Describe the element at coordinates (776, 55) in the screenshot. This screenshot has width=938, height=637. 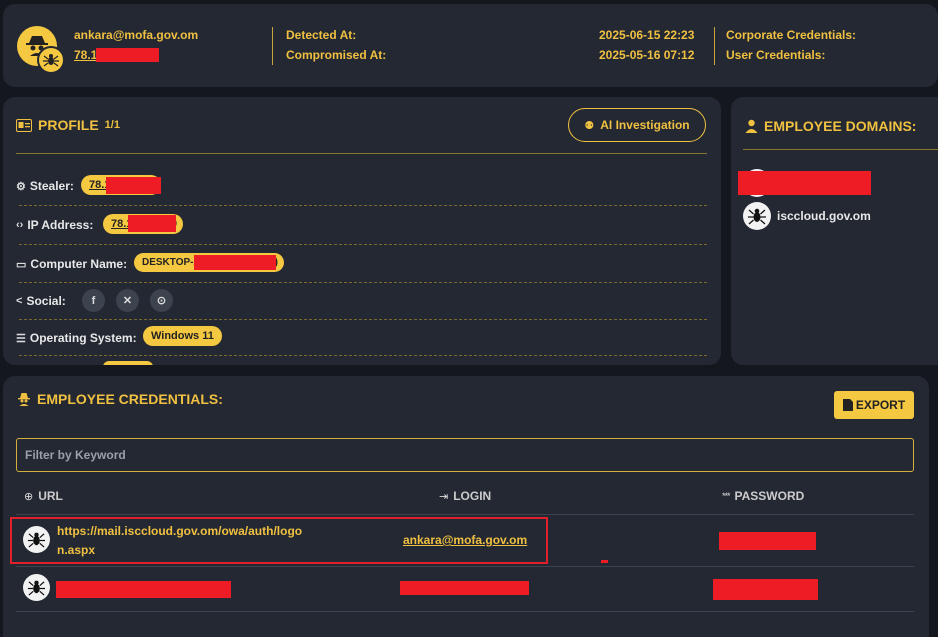
I see `user-credentials-label: User Credentials:` at that location.